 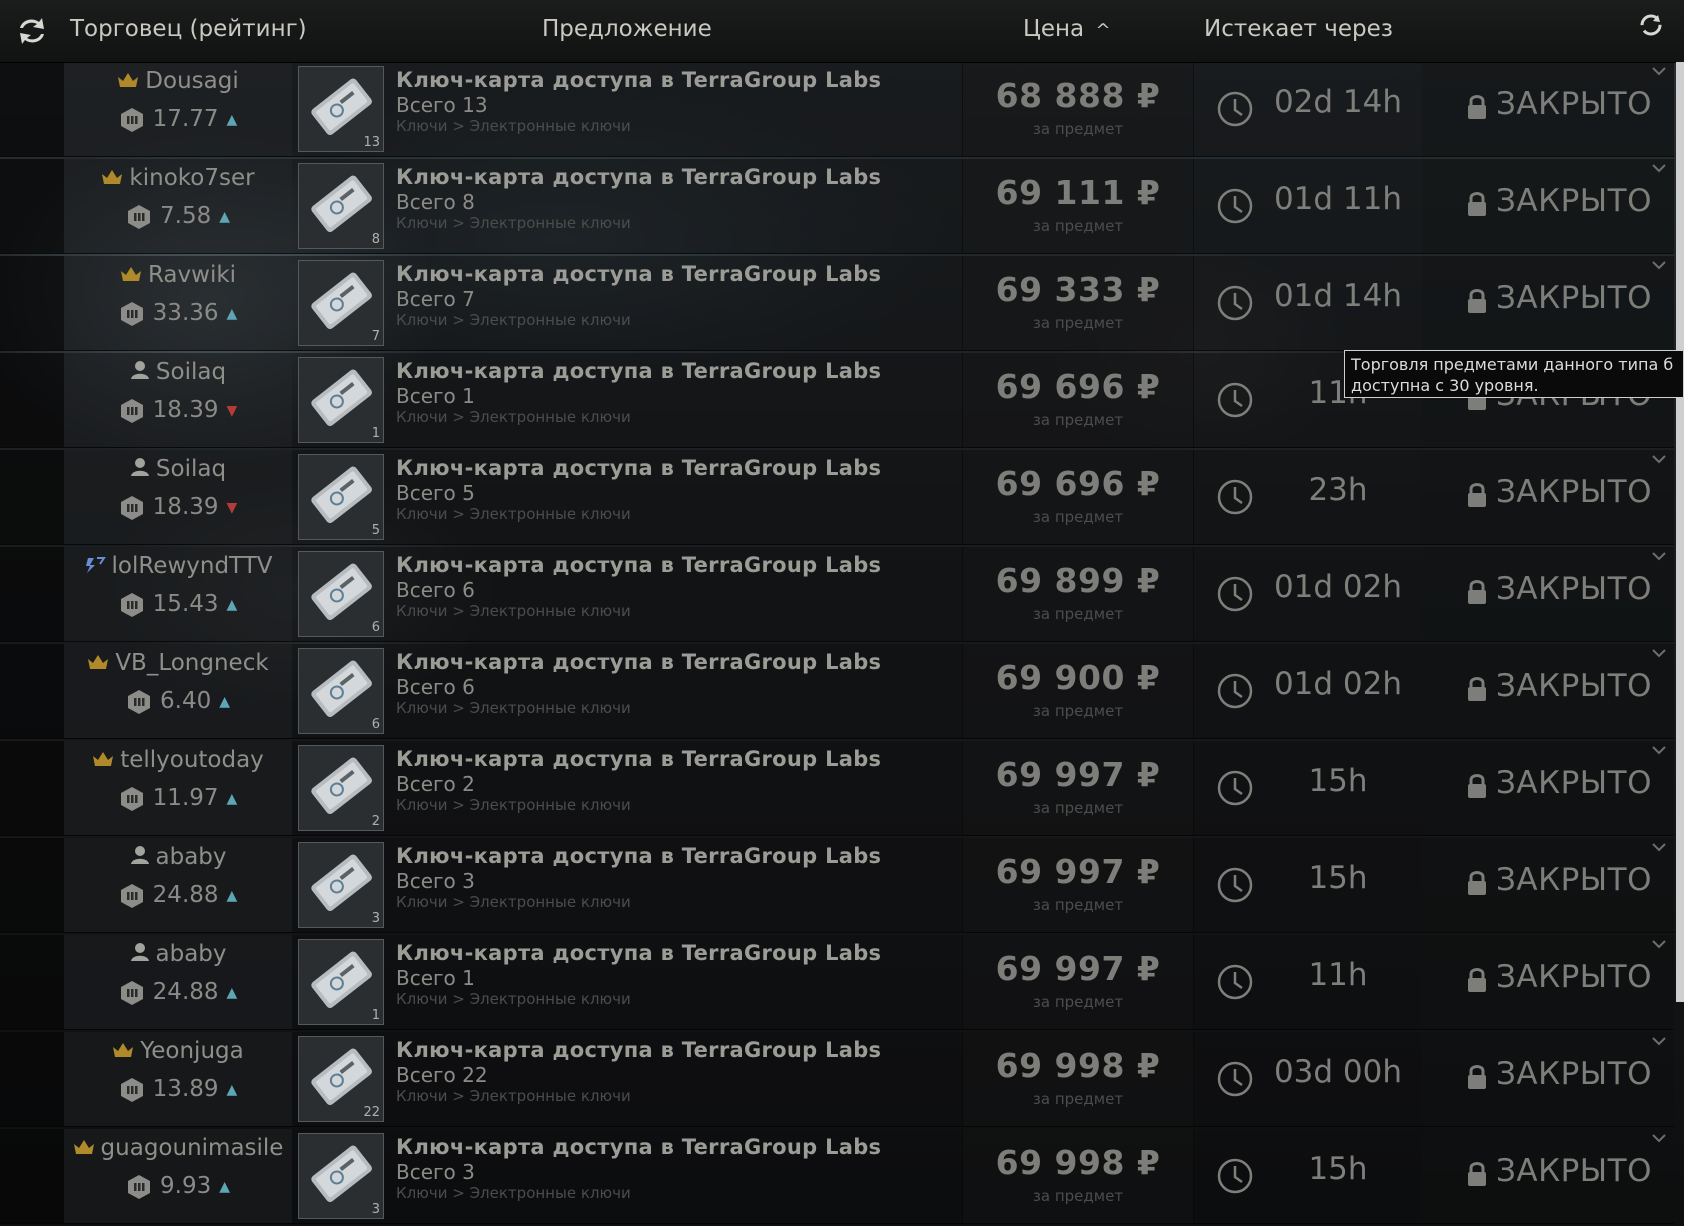 I want to click on trader-name: lolRewyndTTV, so click(x=192, y=566).